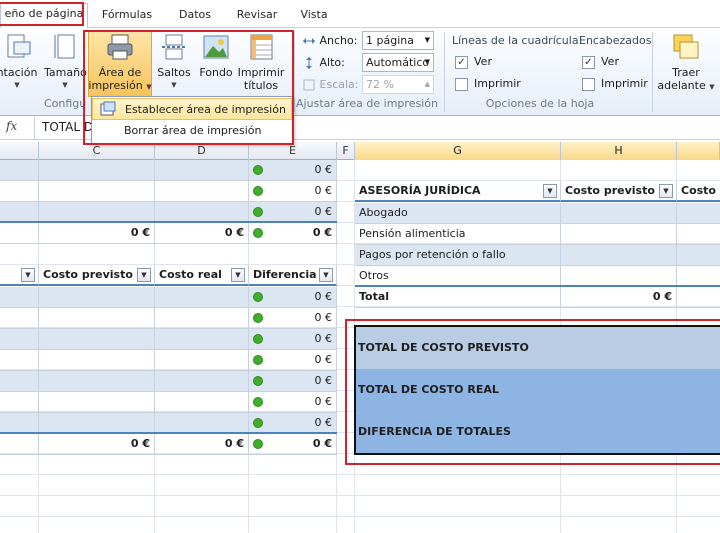 The width and height of the screenshot is (720, 533). I want to click on orientation-label: ntación, so click(19, 72).